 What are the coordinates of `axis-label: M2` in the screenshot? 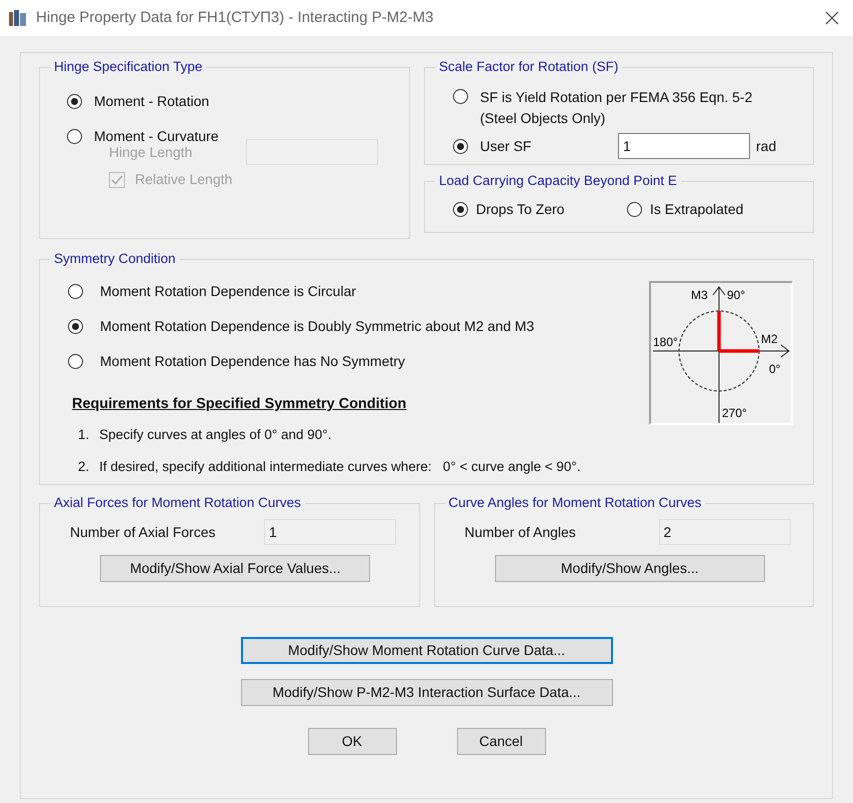 It's located at (769, 339).